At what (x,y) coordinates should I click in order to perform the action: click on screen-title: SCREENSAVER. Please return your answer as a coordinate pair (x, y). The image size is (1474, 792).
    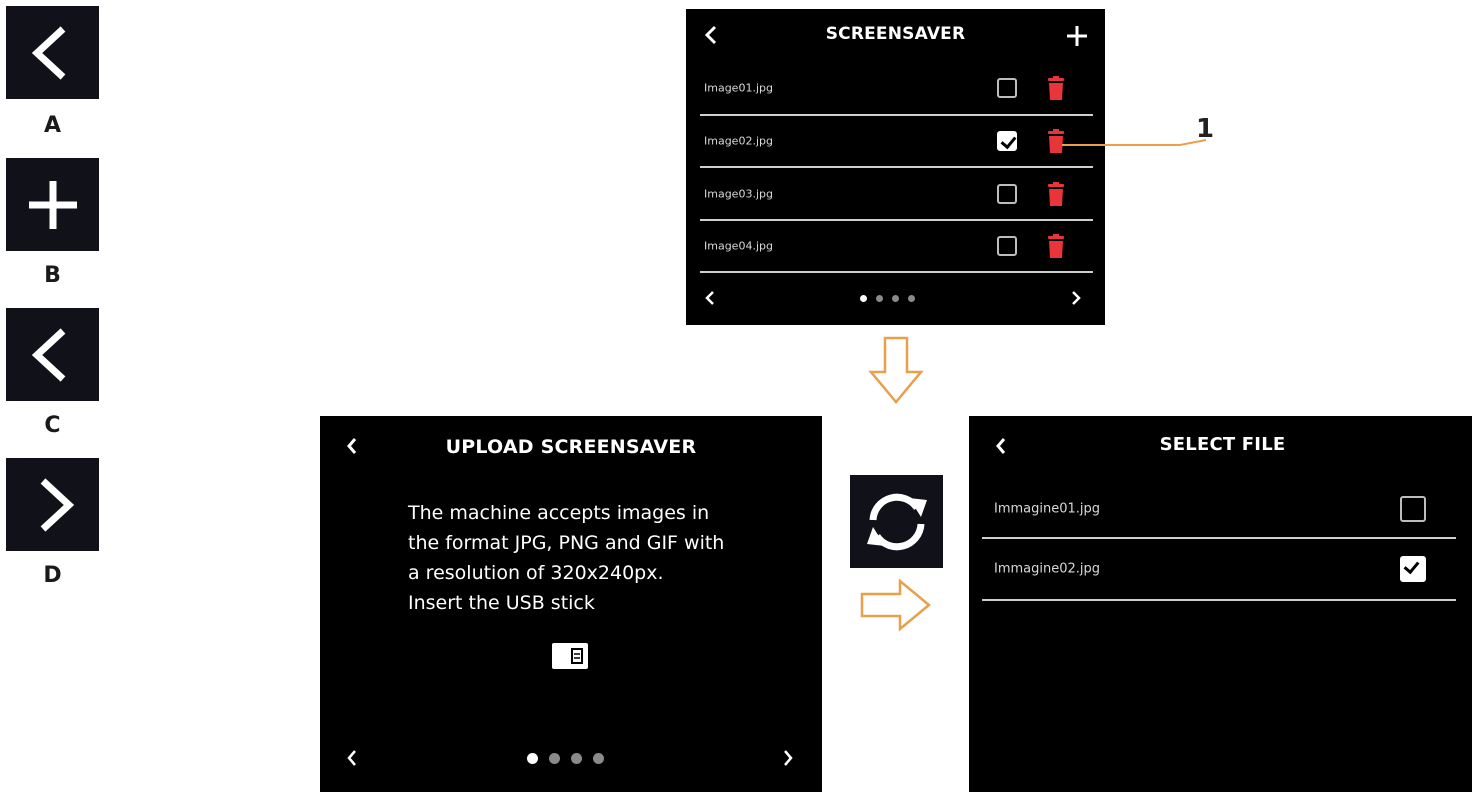
    Looking at the image, I should click on (895, 34).